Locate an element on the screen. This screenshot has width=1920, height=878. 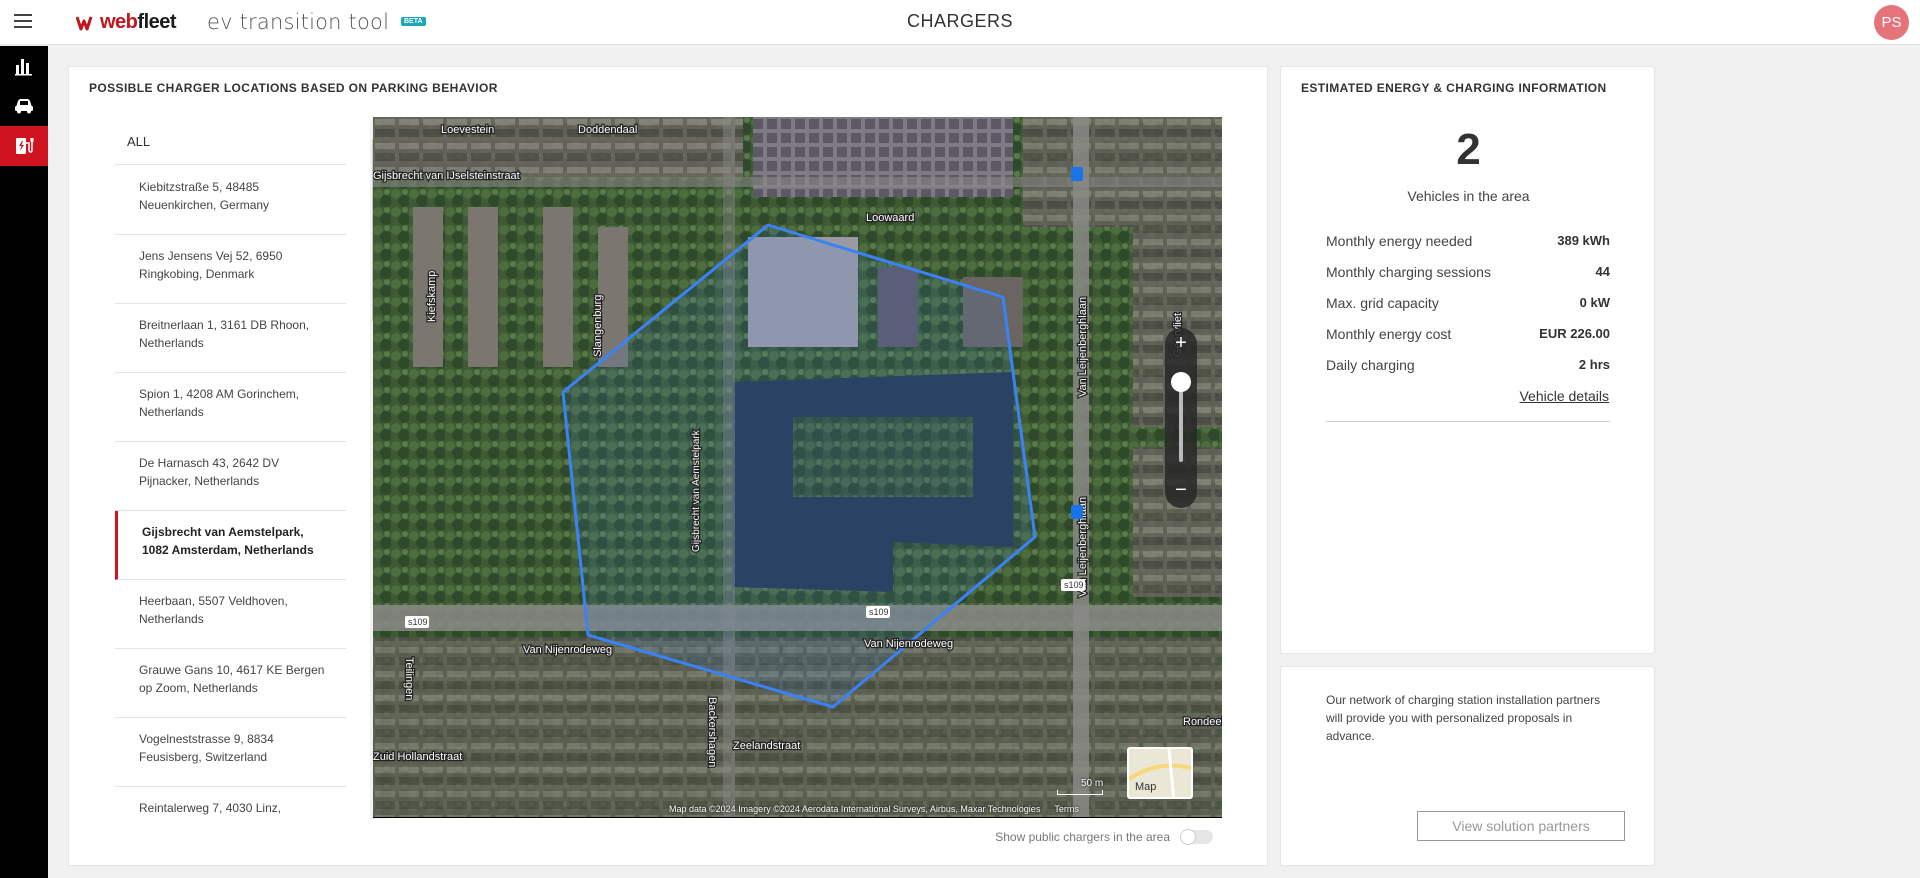
street-label: Gijsbrecht van Aemstelpark is located at coordinates (696, 490).